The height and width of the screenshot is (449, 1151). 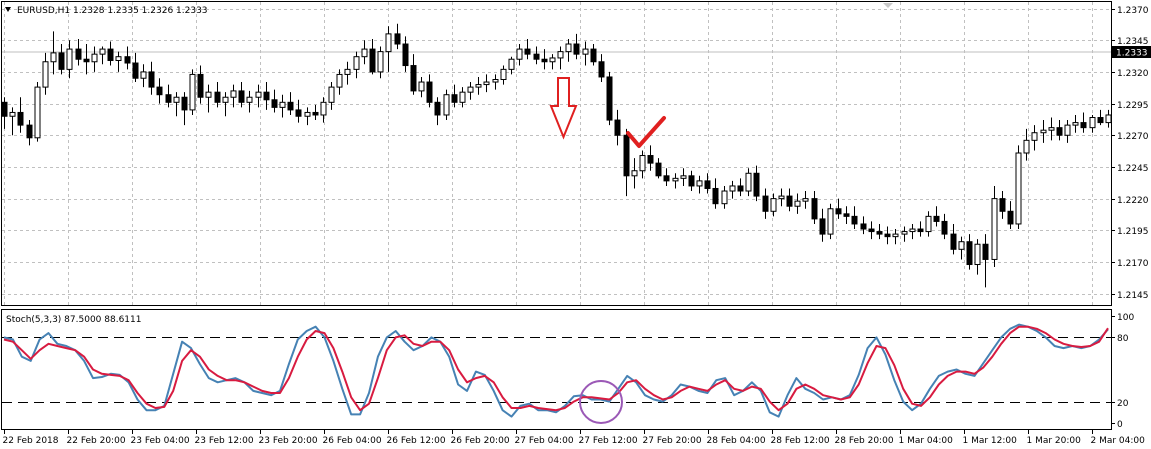 What do you see at coordinates (1132, 54) in the screenshot?
I see `current-price-label: 1.2333` at bounding box center [1132, 54].